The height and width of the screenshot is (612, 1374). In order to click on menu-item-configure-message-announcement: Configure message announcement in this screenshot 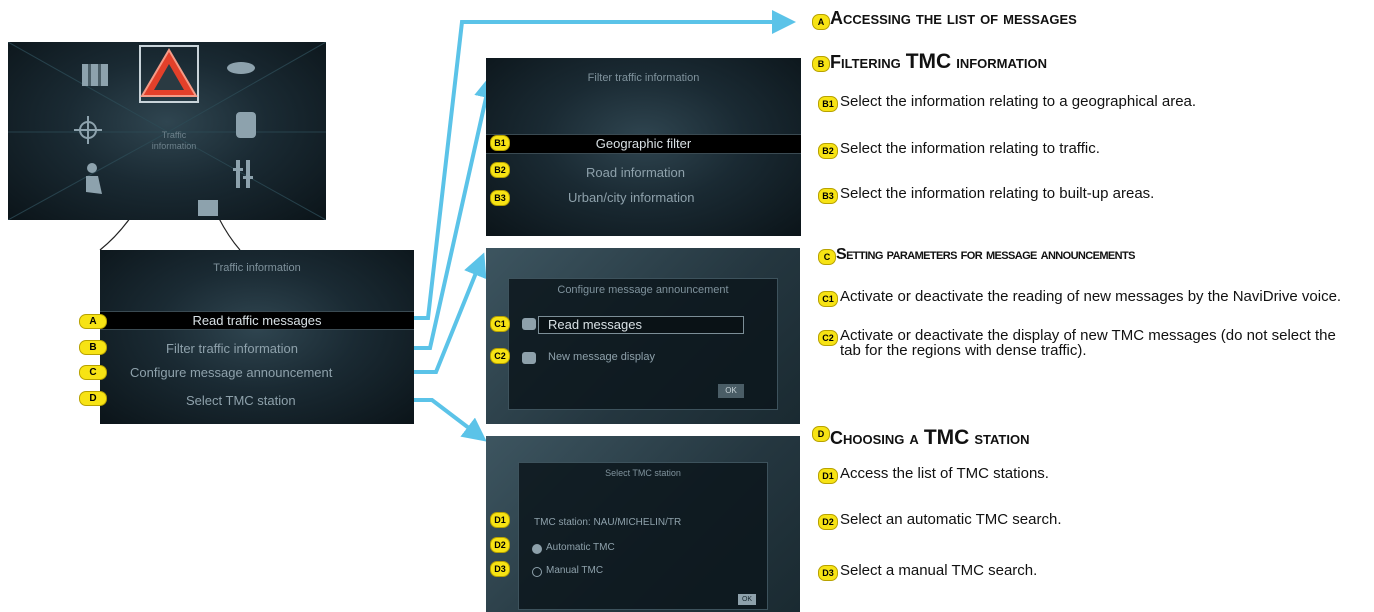, I will do `click(231, 372)`.